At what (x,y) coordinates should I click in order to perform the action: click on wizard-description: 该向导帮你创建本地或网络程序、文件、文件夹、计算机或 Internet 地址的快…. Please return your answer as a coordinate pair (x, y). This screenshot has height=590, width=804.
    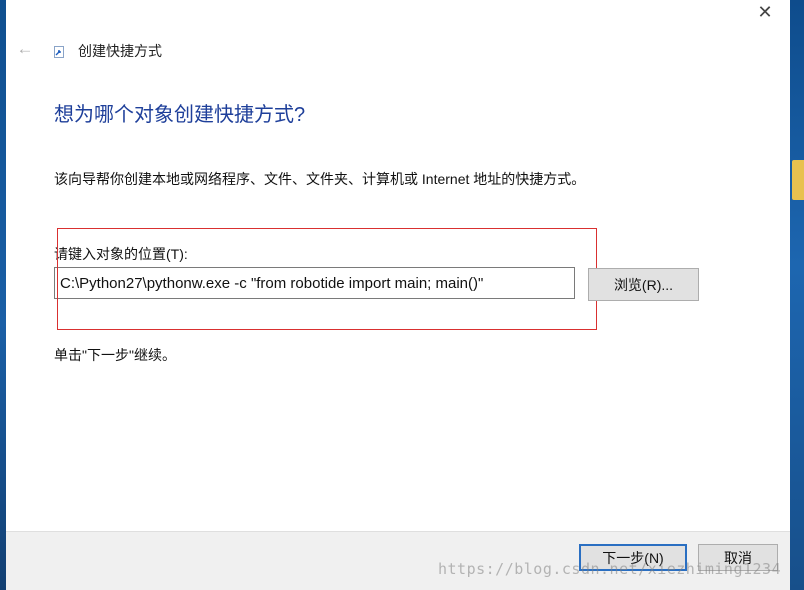
    Looking at the image, I should click on (320, 179).